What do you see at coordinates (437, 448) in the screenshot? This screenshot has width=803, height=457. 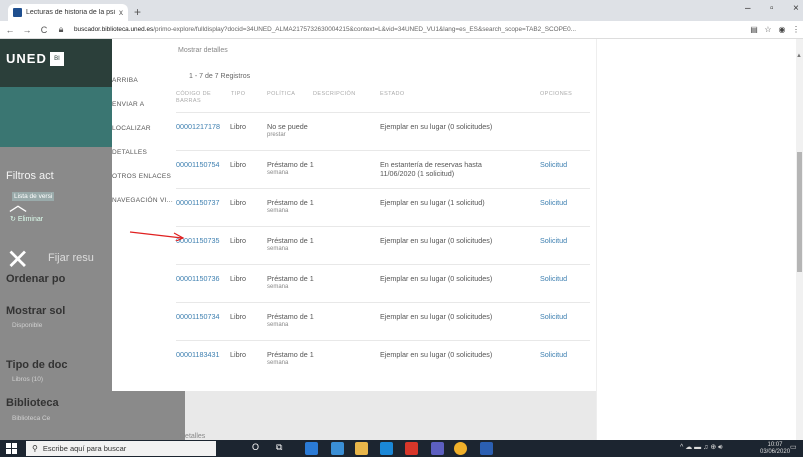 I see `teams-icon` at bounding box center [437, 448].